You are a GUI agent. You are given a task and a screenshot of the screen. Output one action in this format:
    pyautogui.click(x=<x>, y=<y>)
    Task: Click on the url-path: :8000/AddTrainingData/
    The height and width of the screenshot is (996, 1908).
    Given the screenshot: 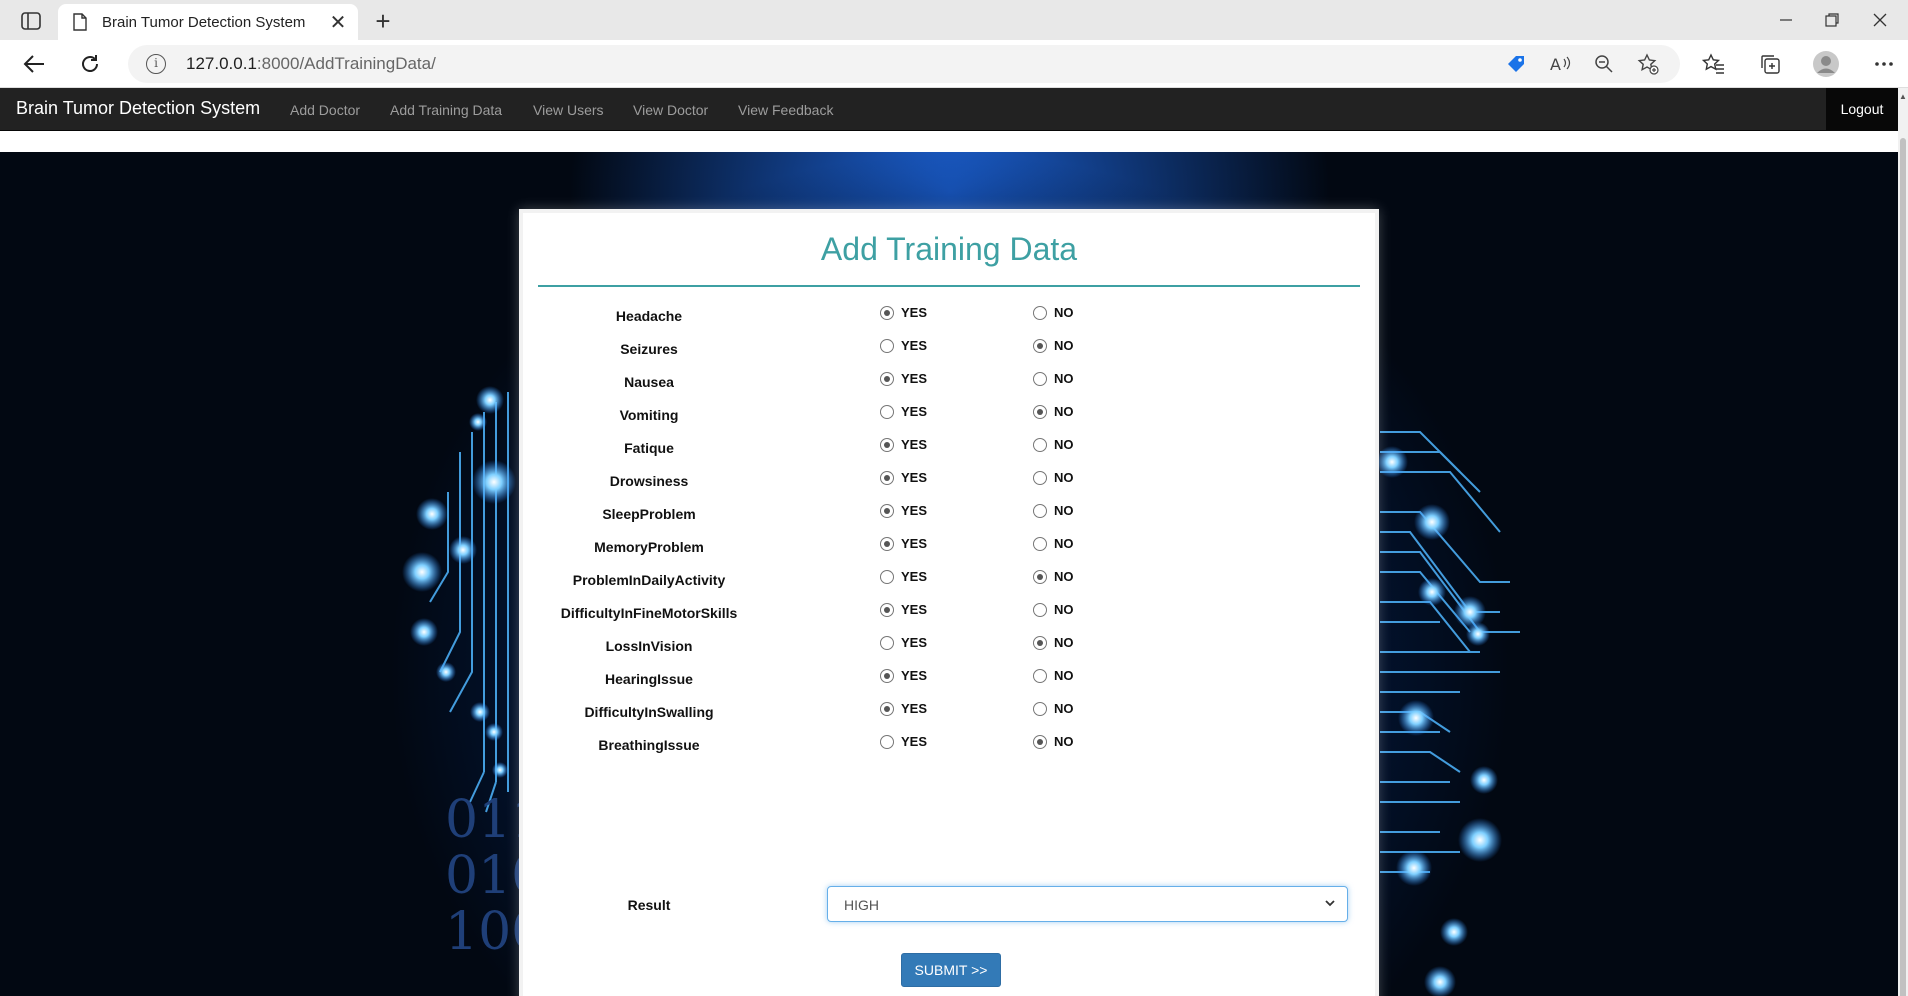 What is the action you would take?
    pyautogui.click(x=346, y=63)
    